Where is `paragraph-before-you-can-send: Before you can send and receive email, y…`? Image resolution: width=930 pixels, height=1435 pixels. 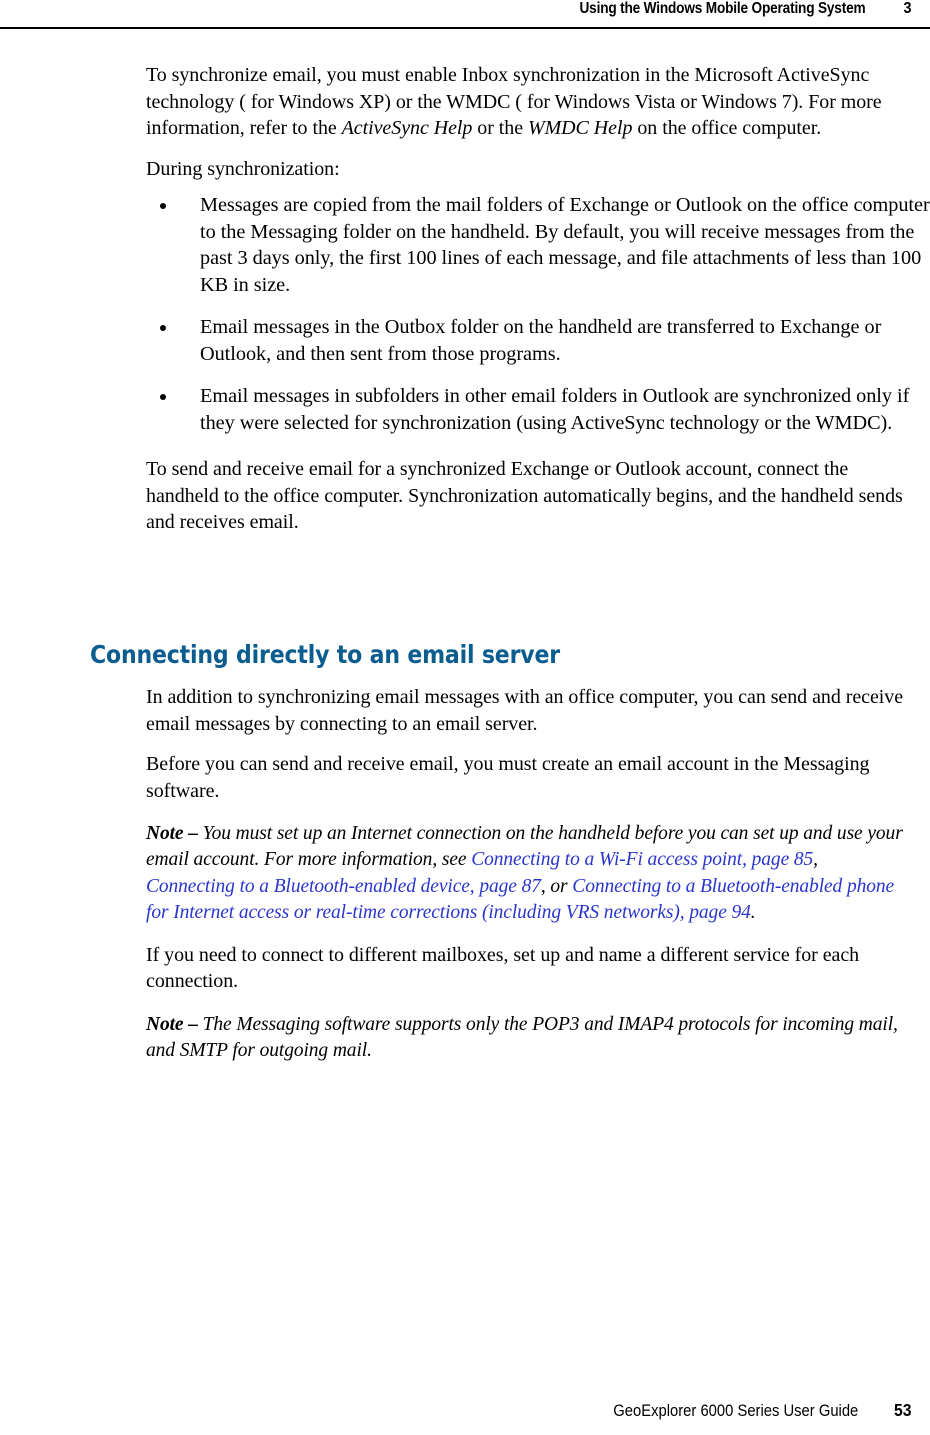 paragraph-before-you-can-send: Before you can send and receive email, y… is located at coordinates (508, 777).